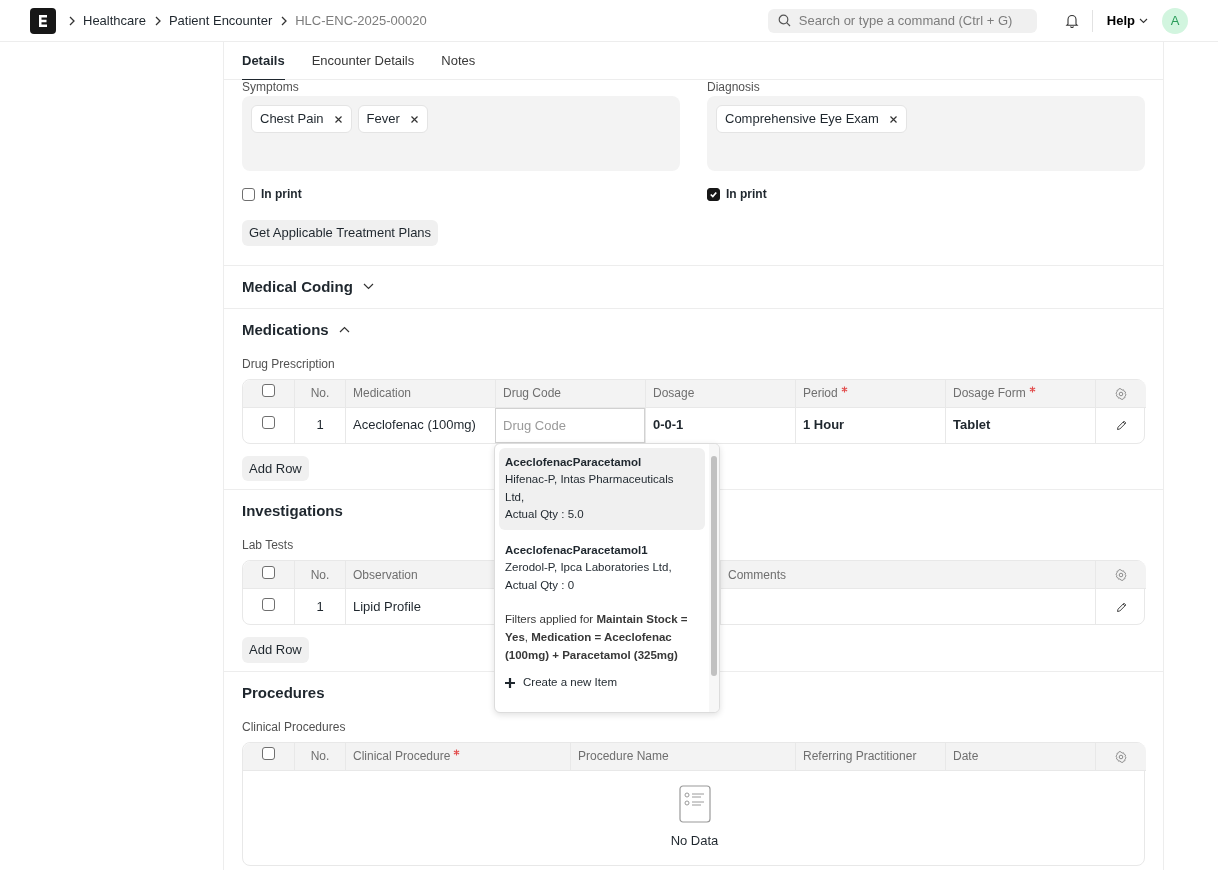 The width and height of the screenshot is (1218, 870). What do you see at coordinates (268, 545) in the screenshot?
I see `table-label: Lab Tests` at bounding box center [268, 545].